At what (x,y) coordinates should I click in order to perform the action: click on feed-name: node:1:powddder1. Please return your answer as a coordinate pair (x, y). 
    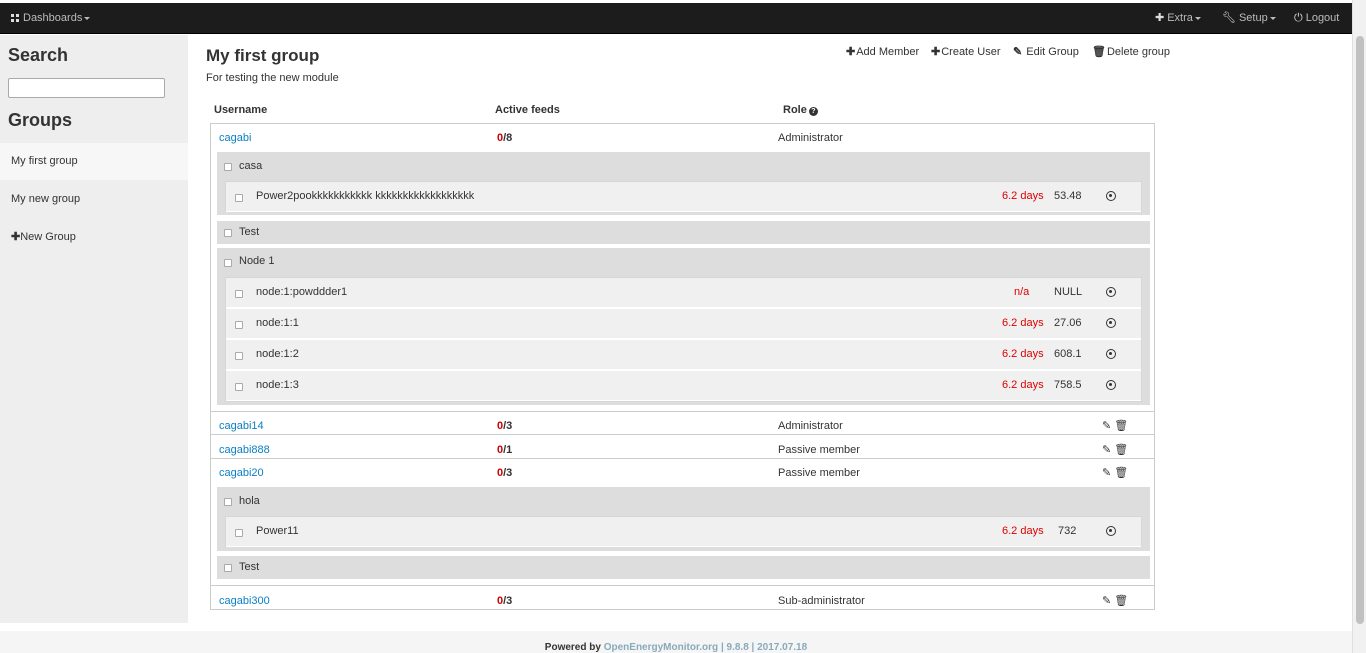
    Looking at the image, I should click on (302, 292).